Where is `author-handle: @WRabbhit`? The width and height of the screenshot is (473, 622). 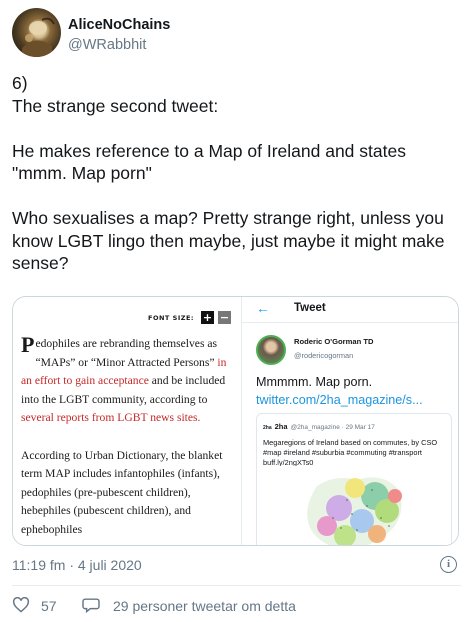 author-handle: @WRabbhit is located at coordinates (107, 45).